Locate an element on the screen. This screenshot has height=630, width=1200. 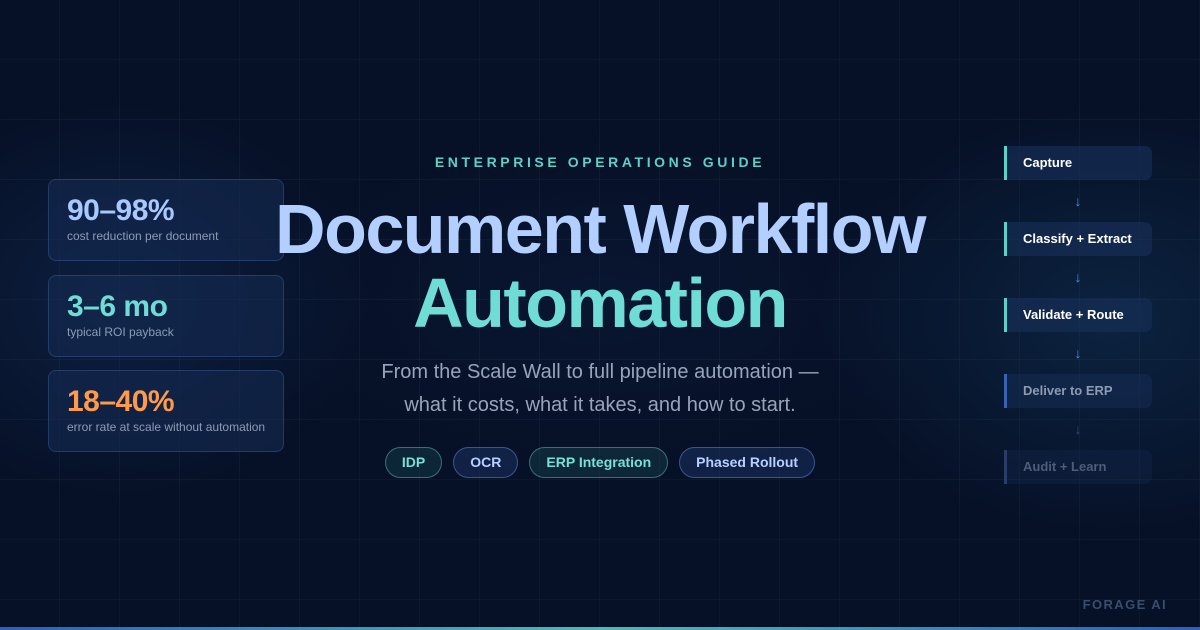
tag-phased-rollout: Phased Rollout is located at coordinates (747, 462).